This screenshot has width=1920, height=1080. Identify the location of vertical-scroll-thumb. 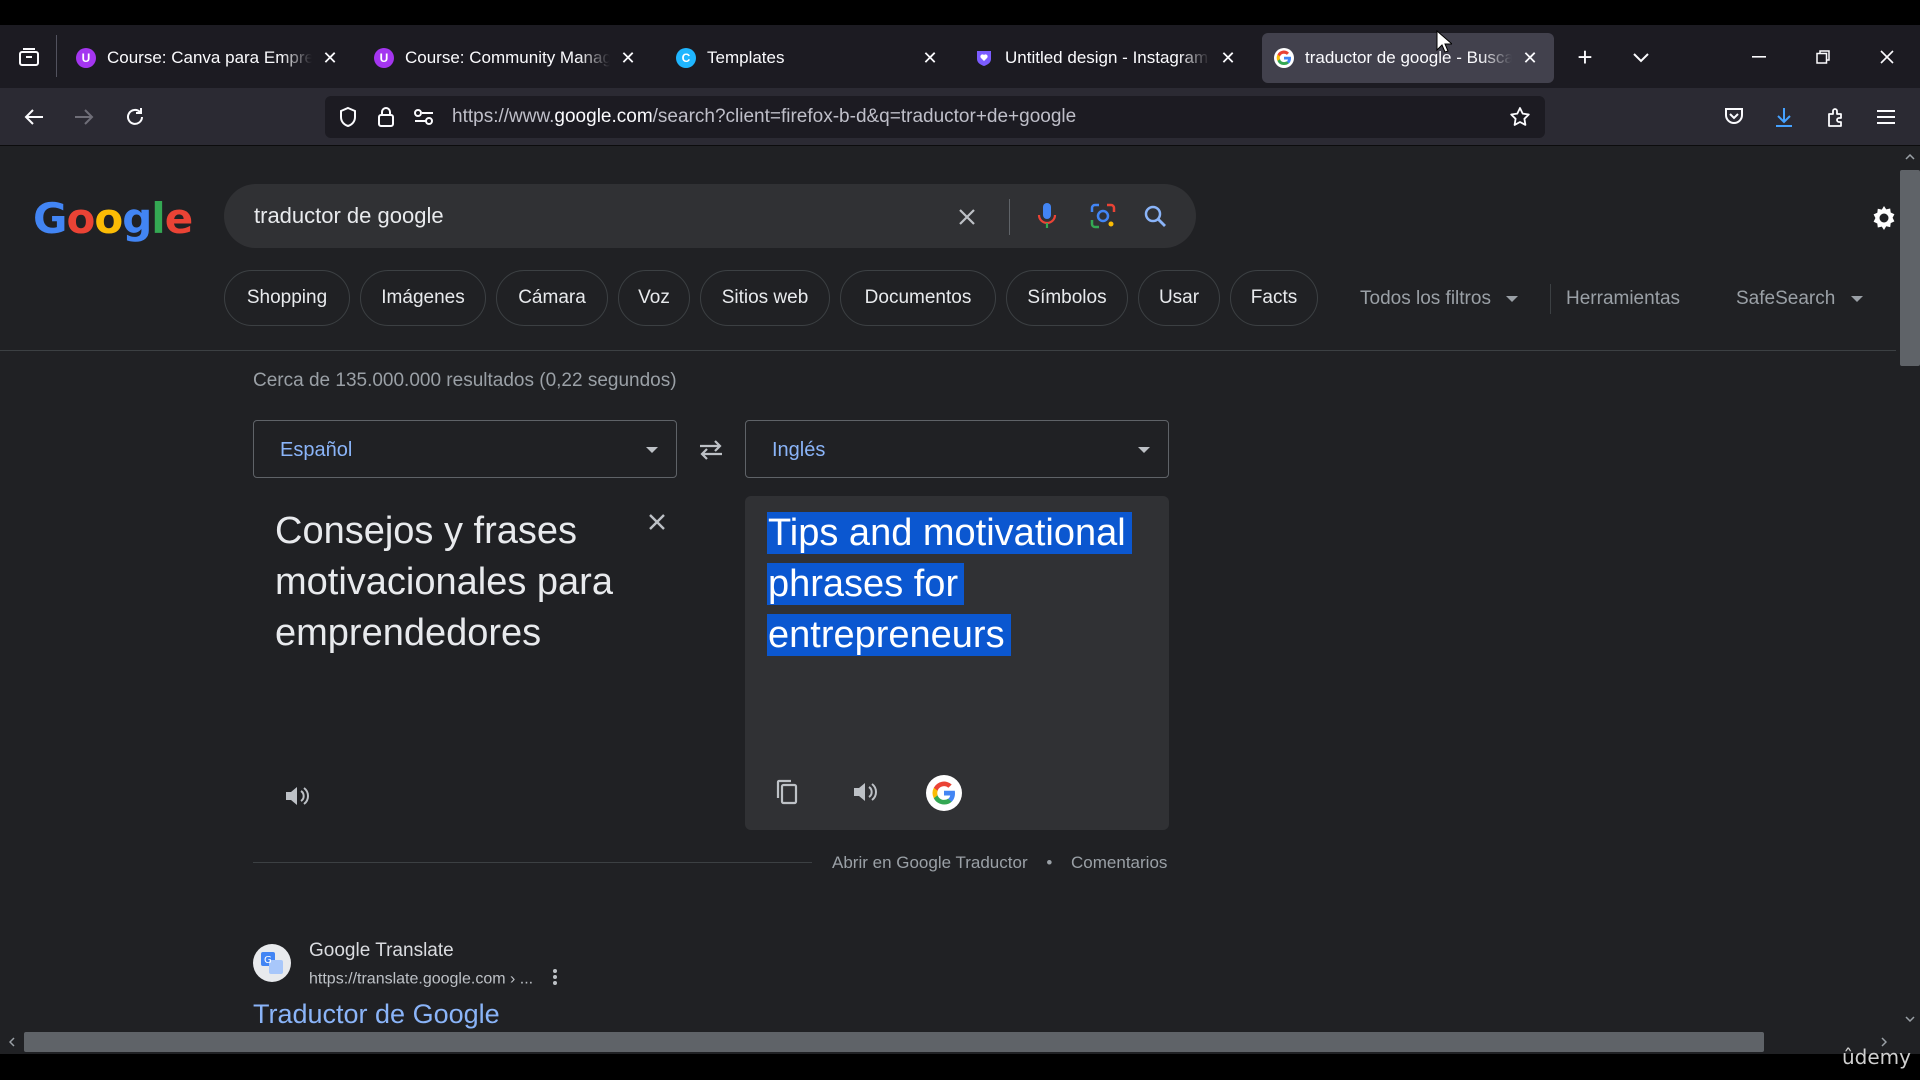
(1910, 268).